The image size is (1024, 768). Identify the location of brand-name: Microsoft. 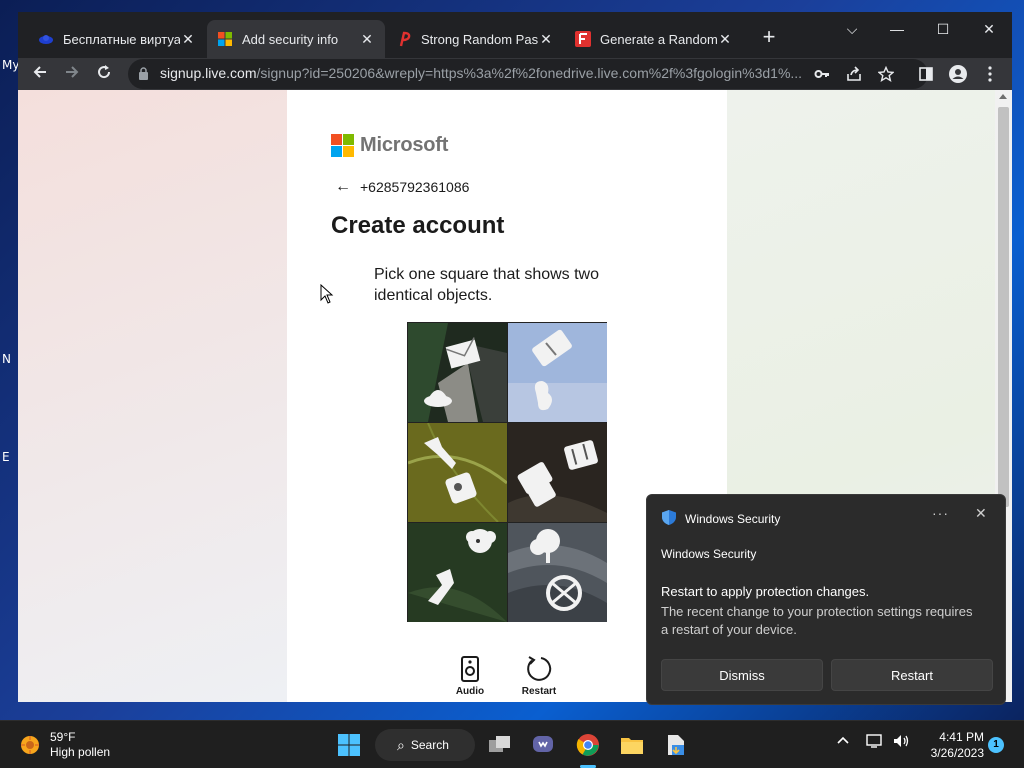
(404, 145).